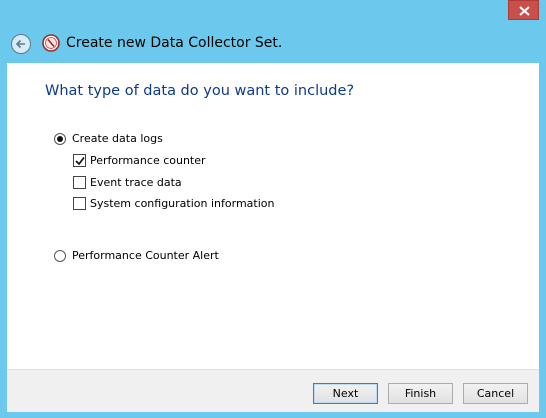 The width and height of the screenshot is (546, 418). I want to click on checkbox-label: Performance counter, so click(148, 160).